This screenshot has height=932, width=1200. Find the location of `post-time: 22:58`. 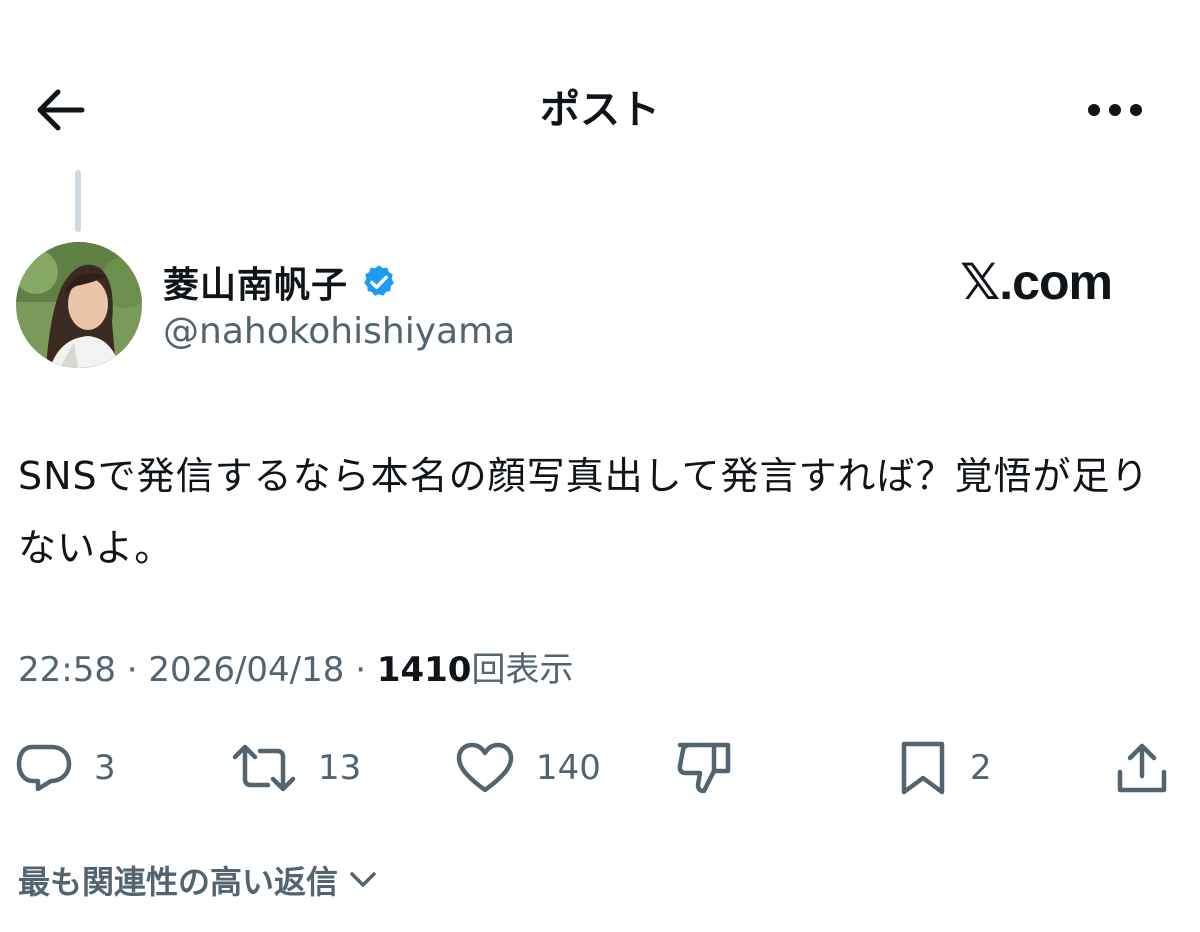

post-time: 22:58 is located at coordinates (67, 670).